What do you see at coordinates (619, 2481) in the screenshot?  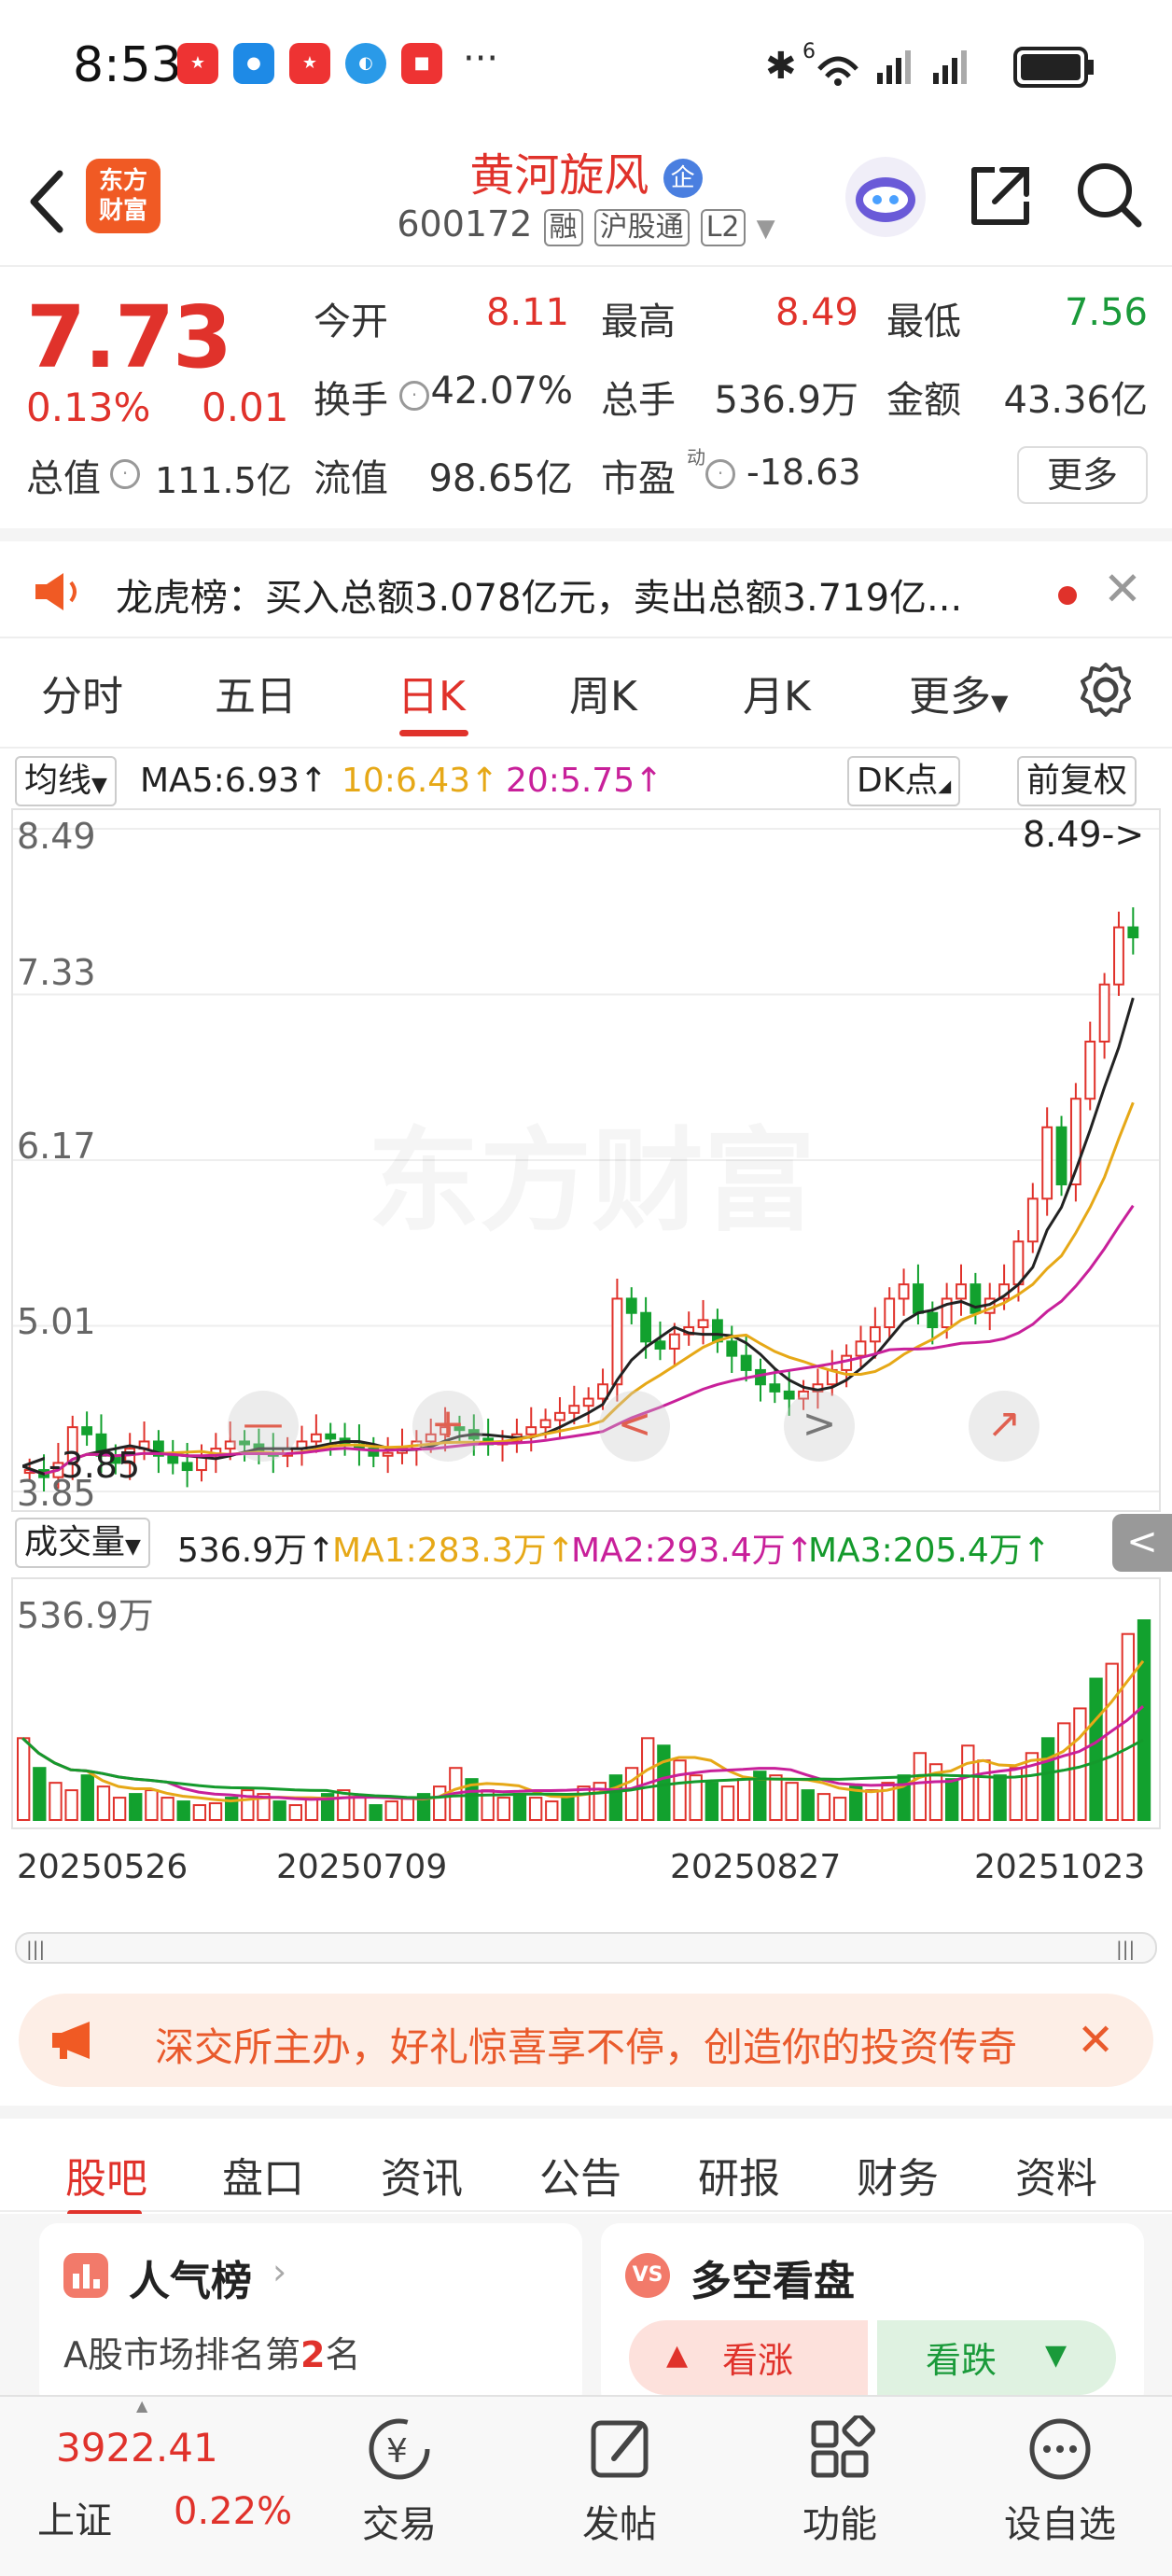 I see `nav-post: 发帖` at bounding box center [619, 2481].